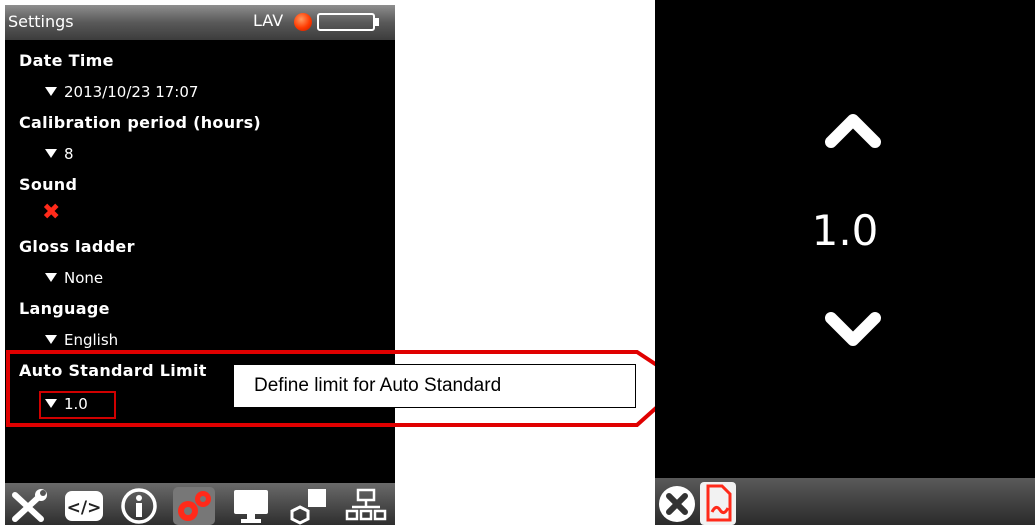  Describe the element at coordinates (853, 130) in the screenshot. I see `chevron-up-icon` at that location.